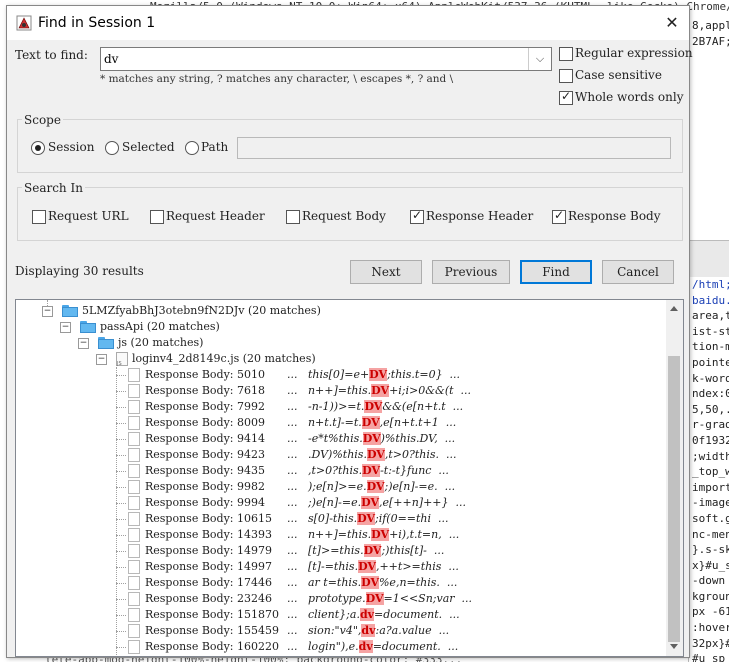  What do you see at coordinates (340, 311) in the screenshot?
I see `tree-node-session: − 5LMZfyabBhJ3otebn9fN2DJv (20 matches)` at bounding box center [340, 311].